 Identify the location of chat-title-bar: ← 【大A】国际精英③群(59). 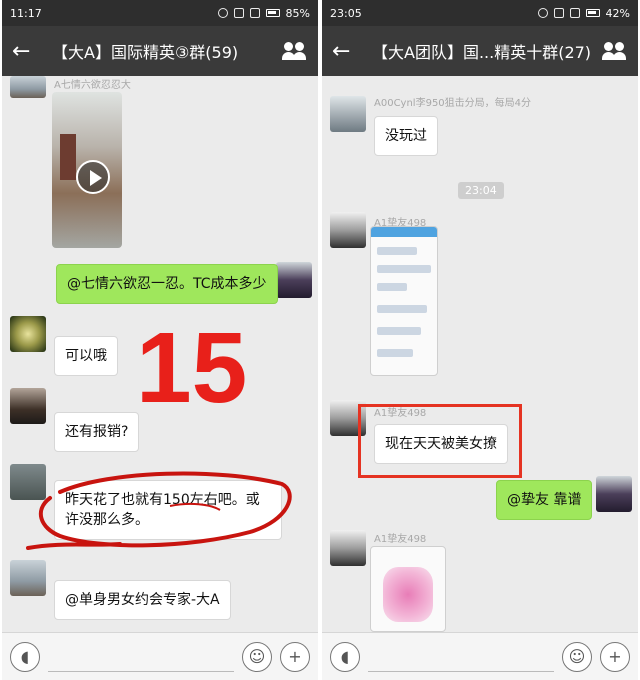
(160, 51).